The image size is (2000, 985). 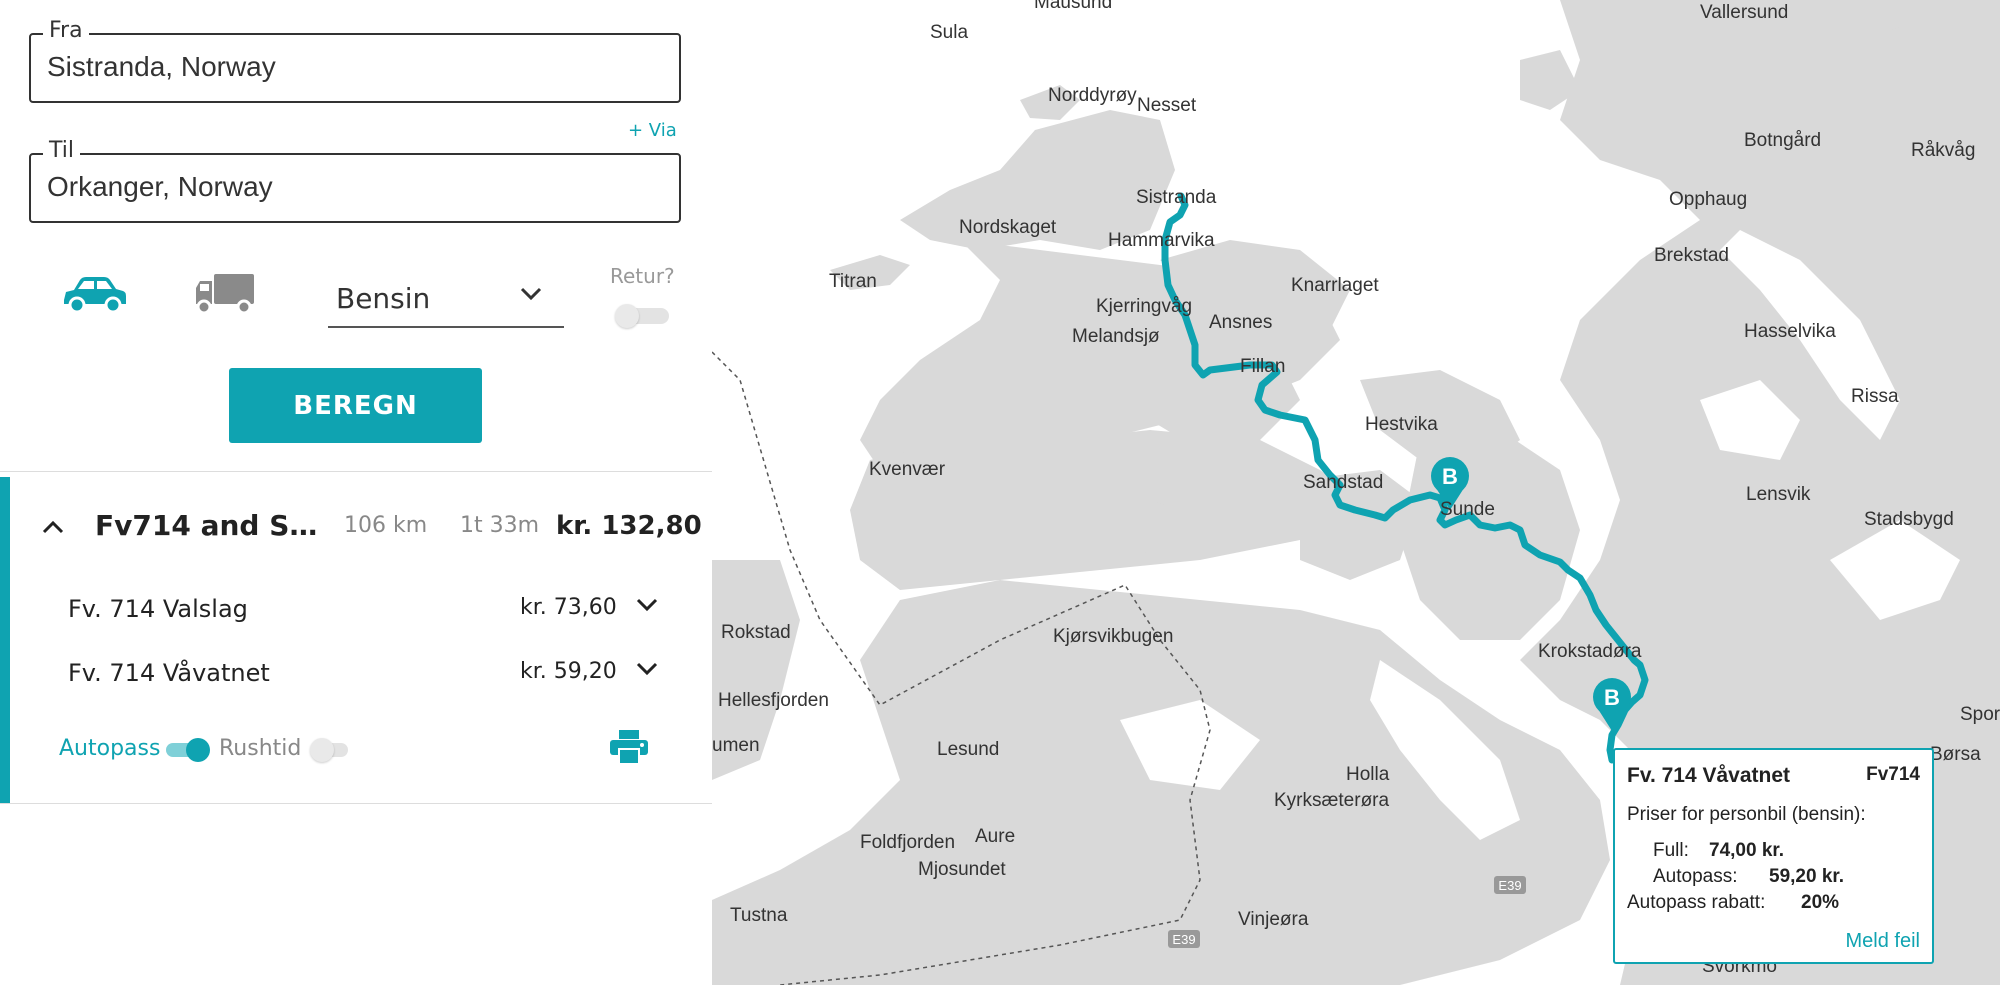 I want to click on rush-label: Rushtid, so click(x=260, y=748).